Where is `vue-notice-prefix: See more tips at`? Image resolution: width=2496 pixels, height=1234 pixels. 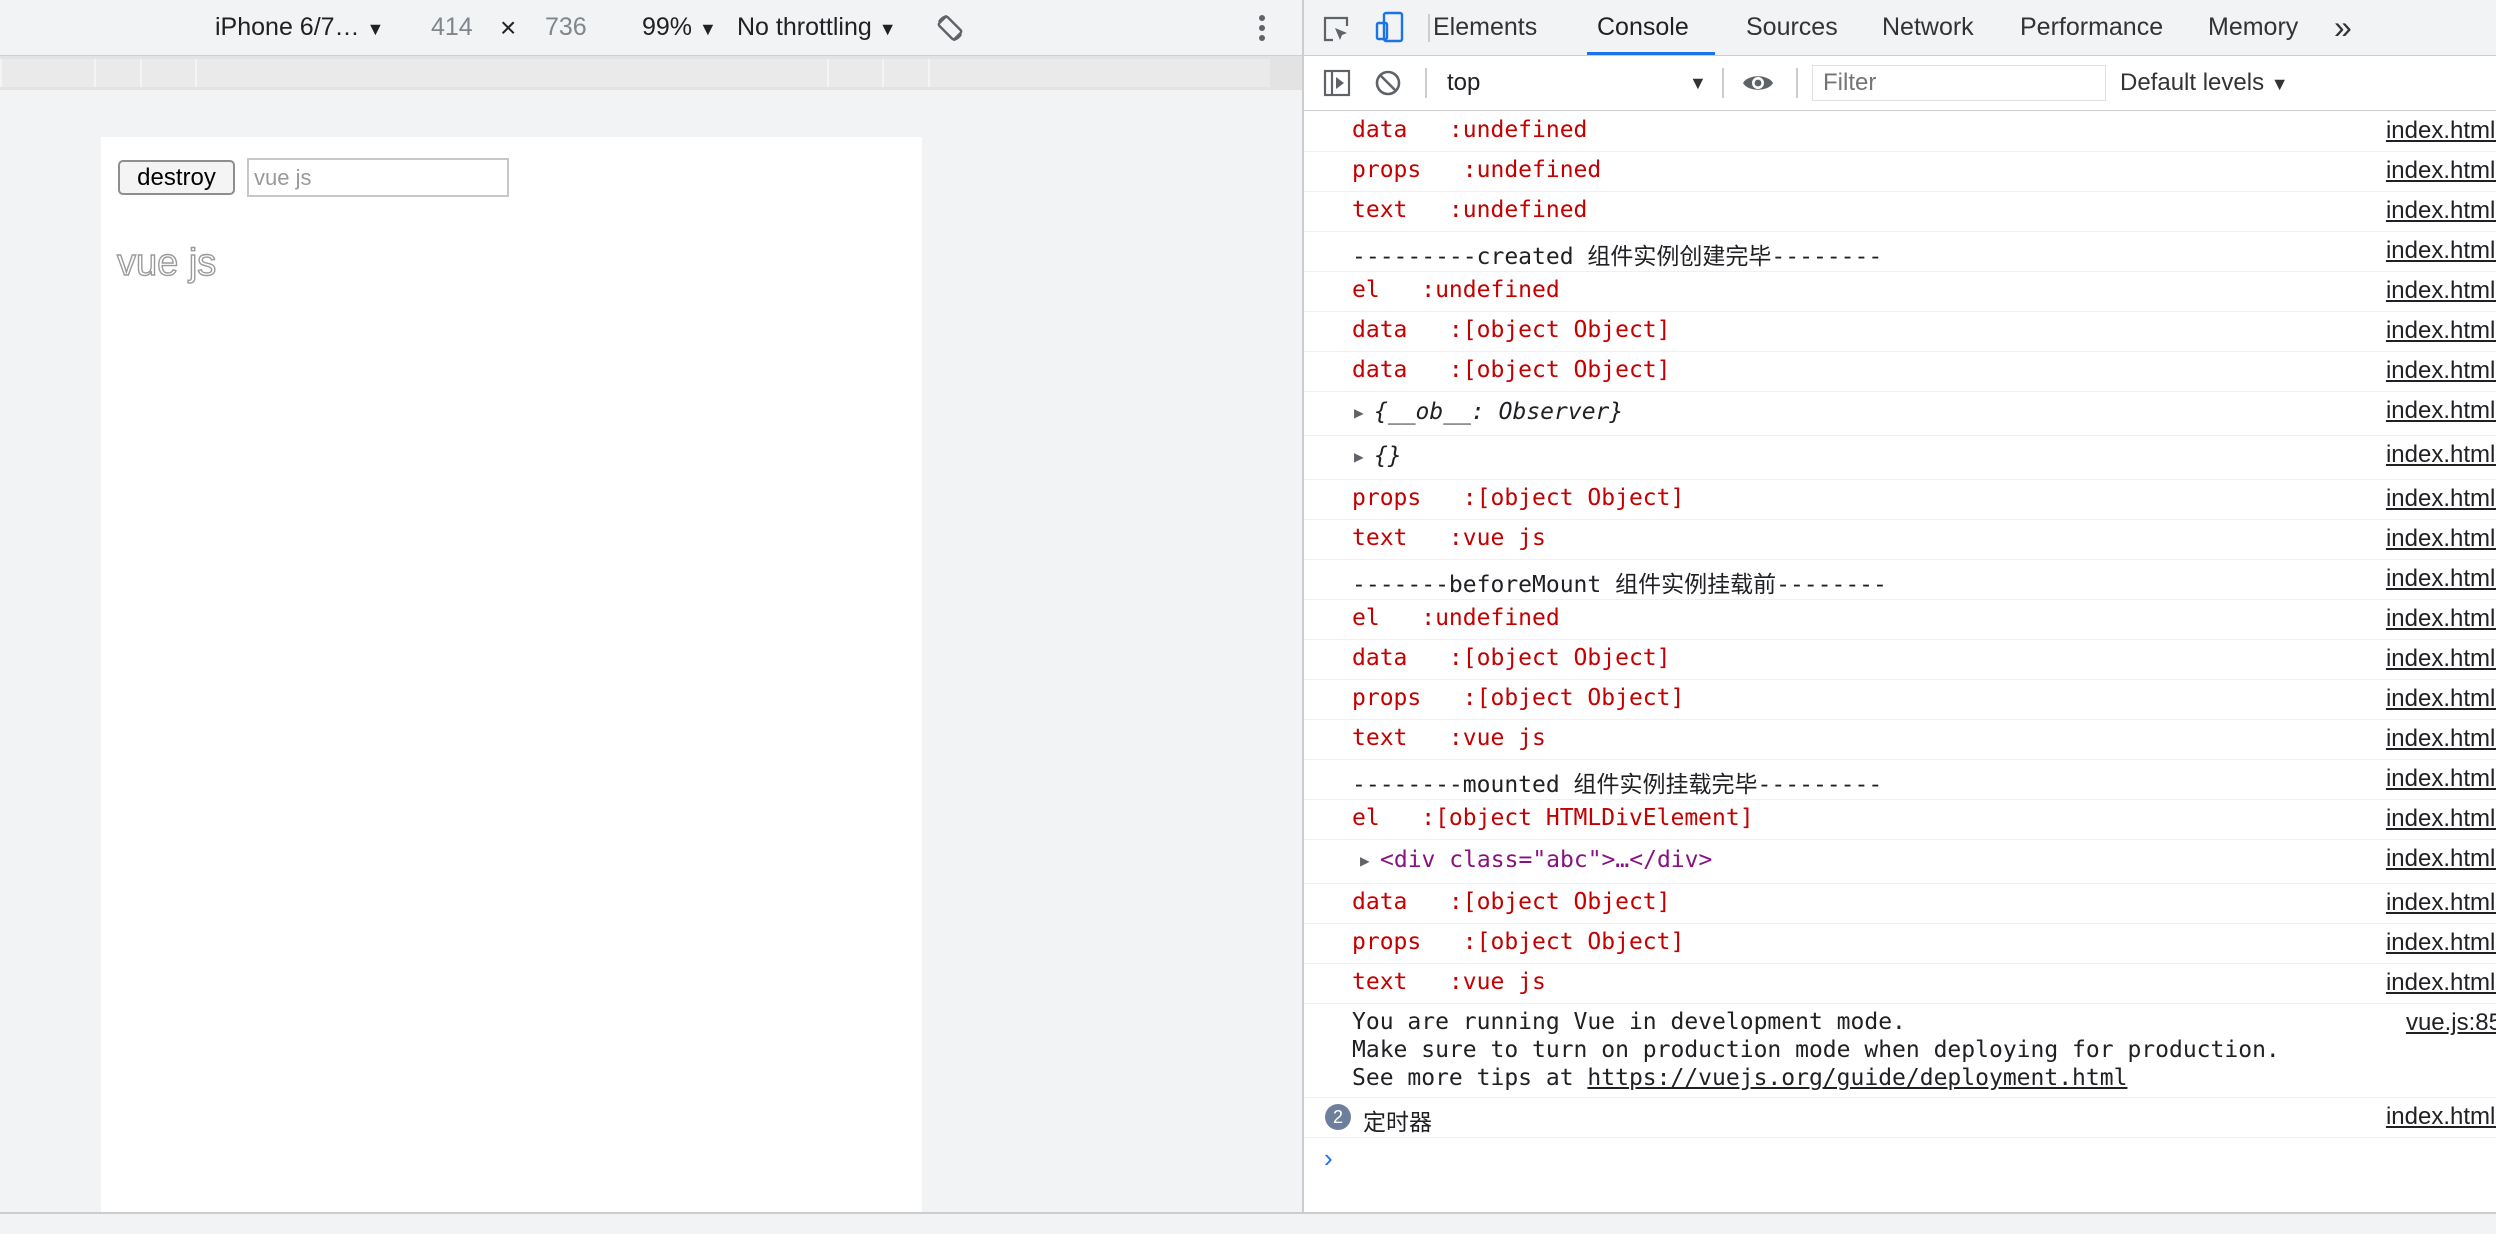 vue-notice-prefix: See more tips at is located at coordinates (1470, 1078).